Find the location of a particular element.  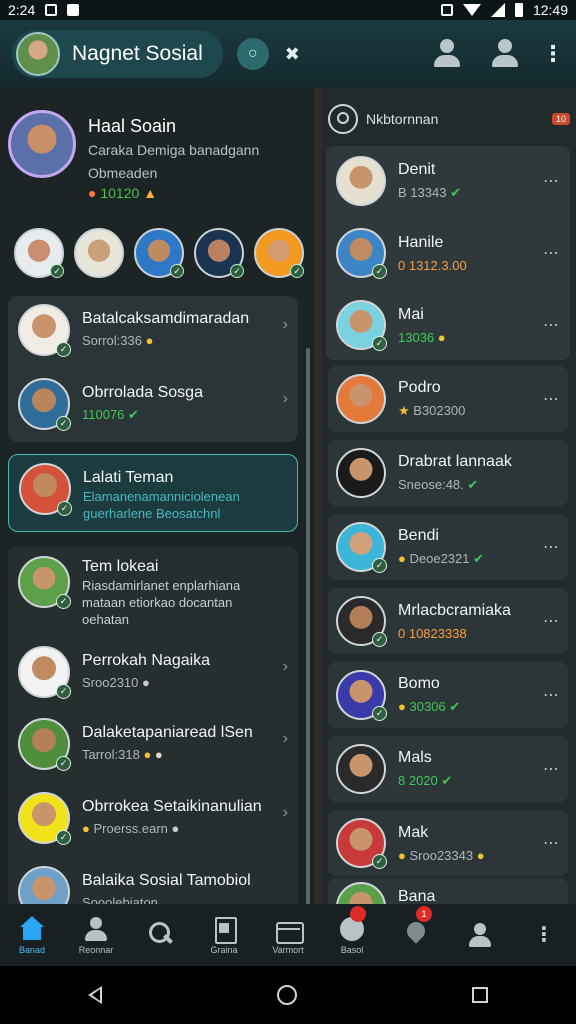

nav-search is located at coordinates (160, 935).